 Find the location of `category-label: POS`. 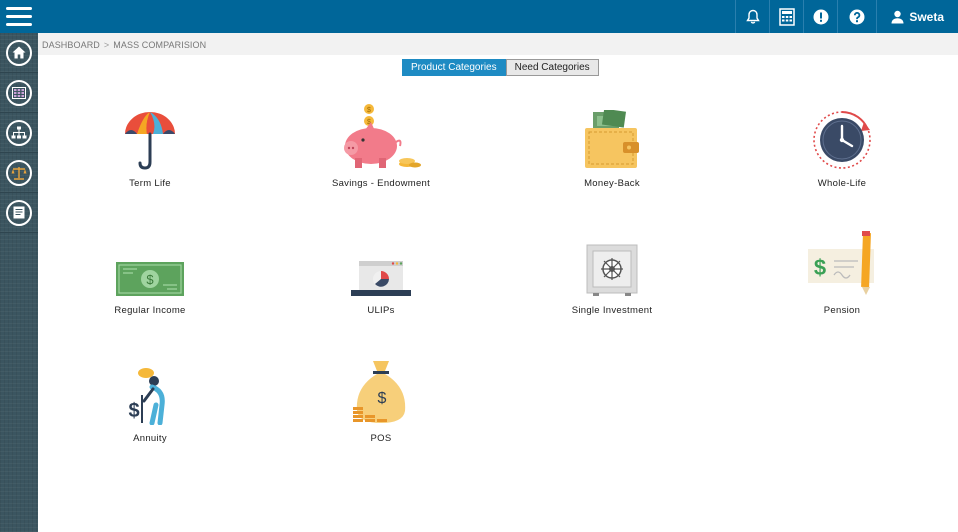

category-label: POS is located at coordinates (381, 438).